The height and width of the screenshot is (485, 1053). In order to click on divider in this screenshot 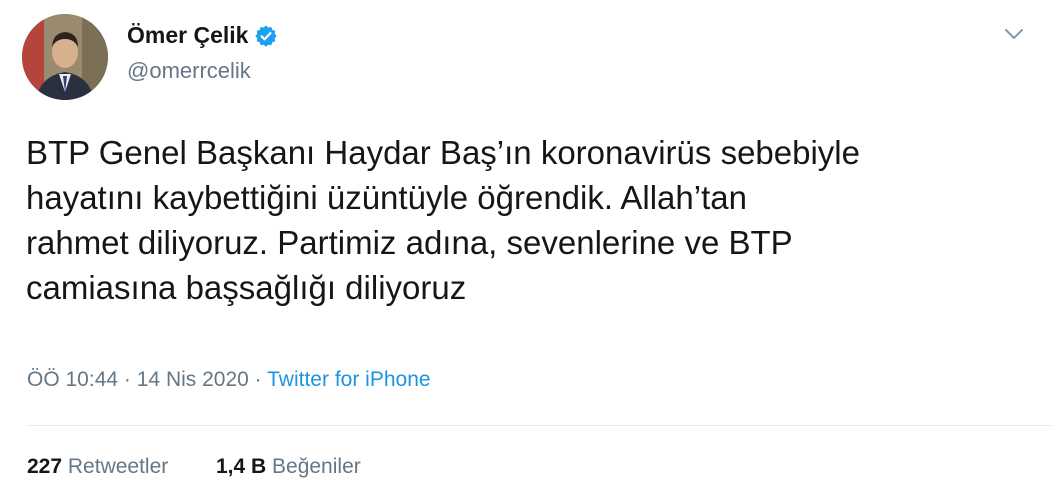, I will do `click(539, 425)`.